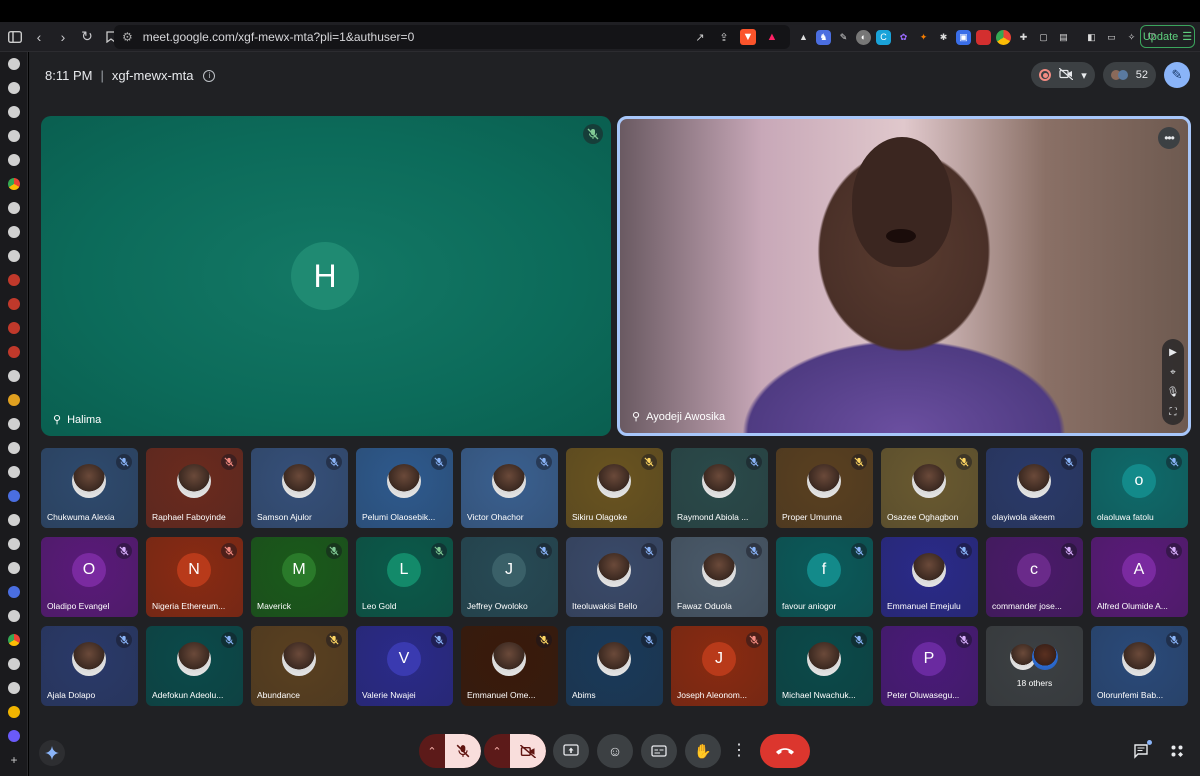 This screenshot has height=776, width=1200. I want to click on participant-tile: Abims, so click(614, 666).